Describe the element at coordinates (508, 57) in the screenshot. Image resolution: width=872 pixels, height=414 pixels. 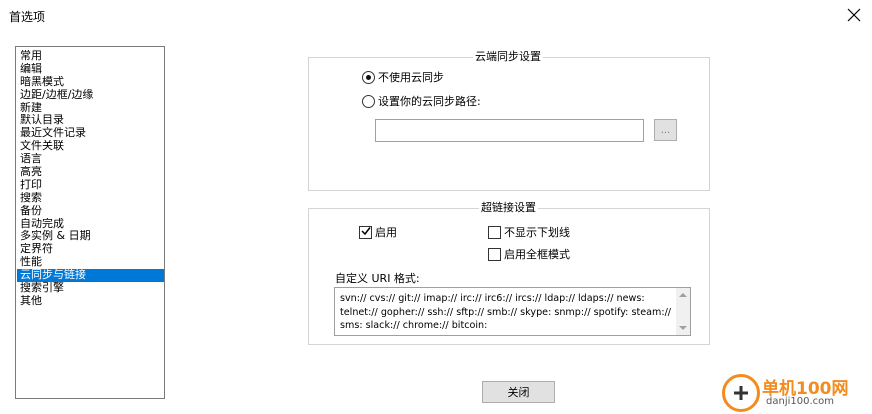
I see `cloud-sync-title: 云端同步设置` at that location.